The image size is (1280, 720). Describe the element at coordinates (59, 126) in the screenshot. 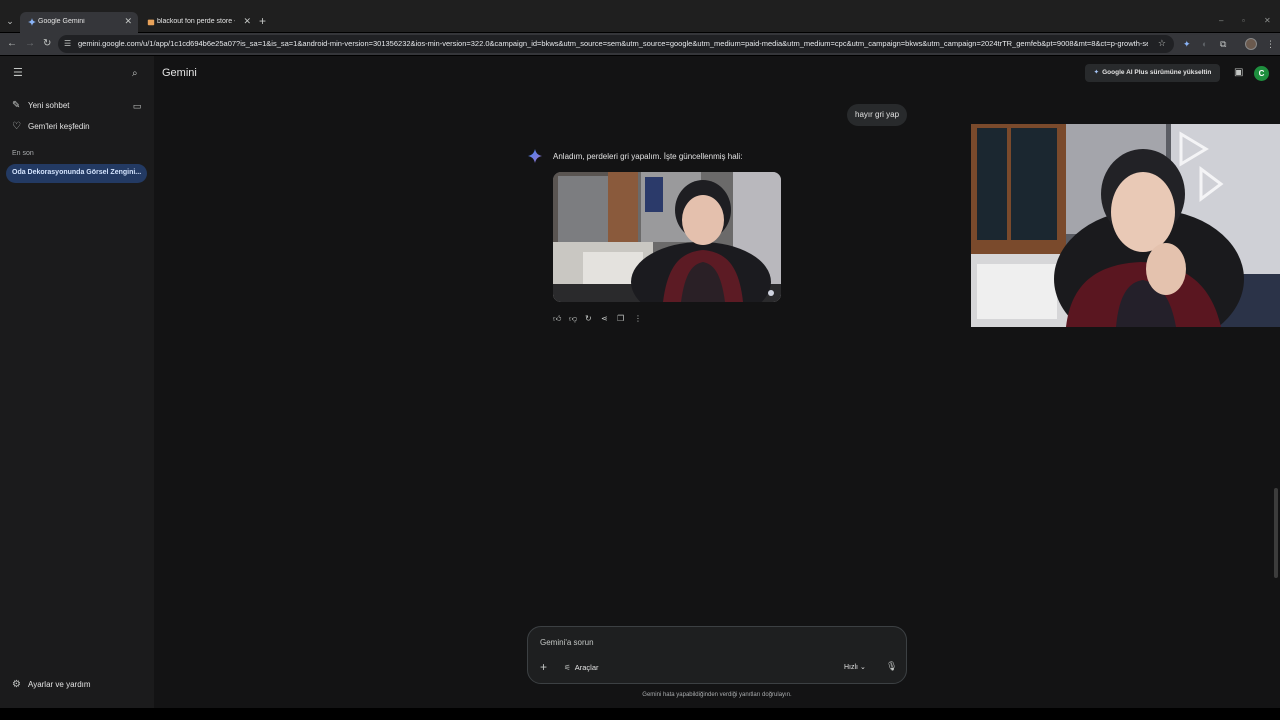

I see `explore-gems-label: Gem'leri keşfedin` at that location.